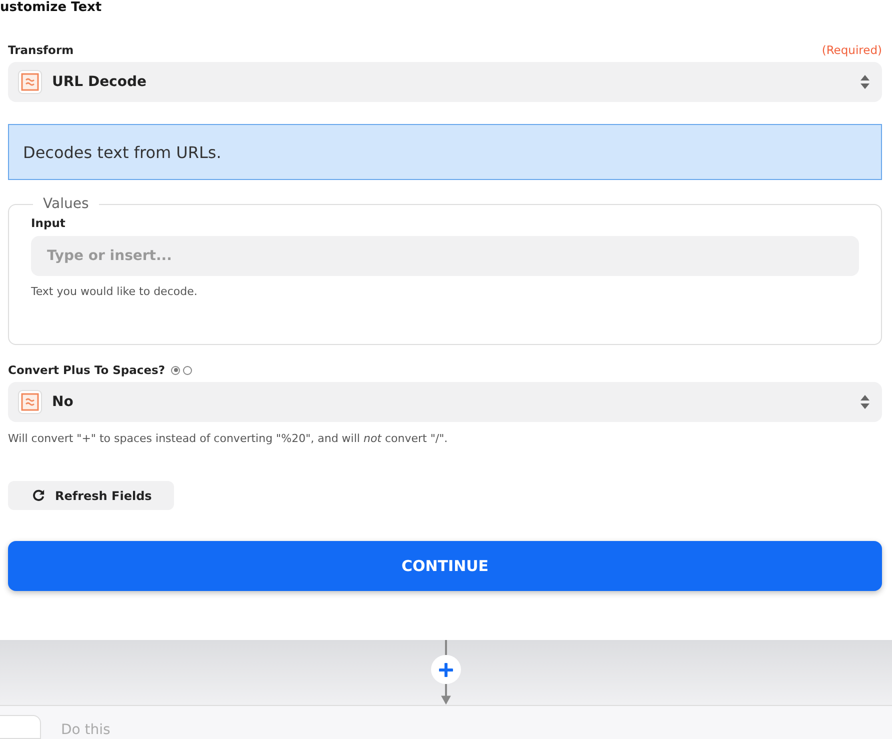  I want to click on refresh-icon, so click(38, 495).